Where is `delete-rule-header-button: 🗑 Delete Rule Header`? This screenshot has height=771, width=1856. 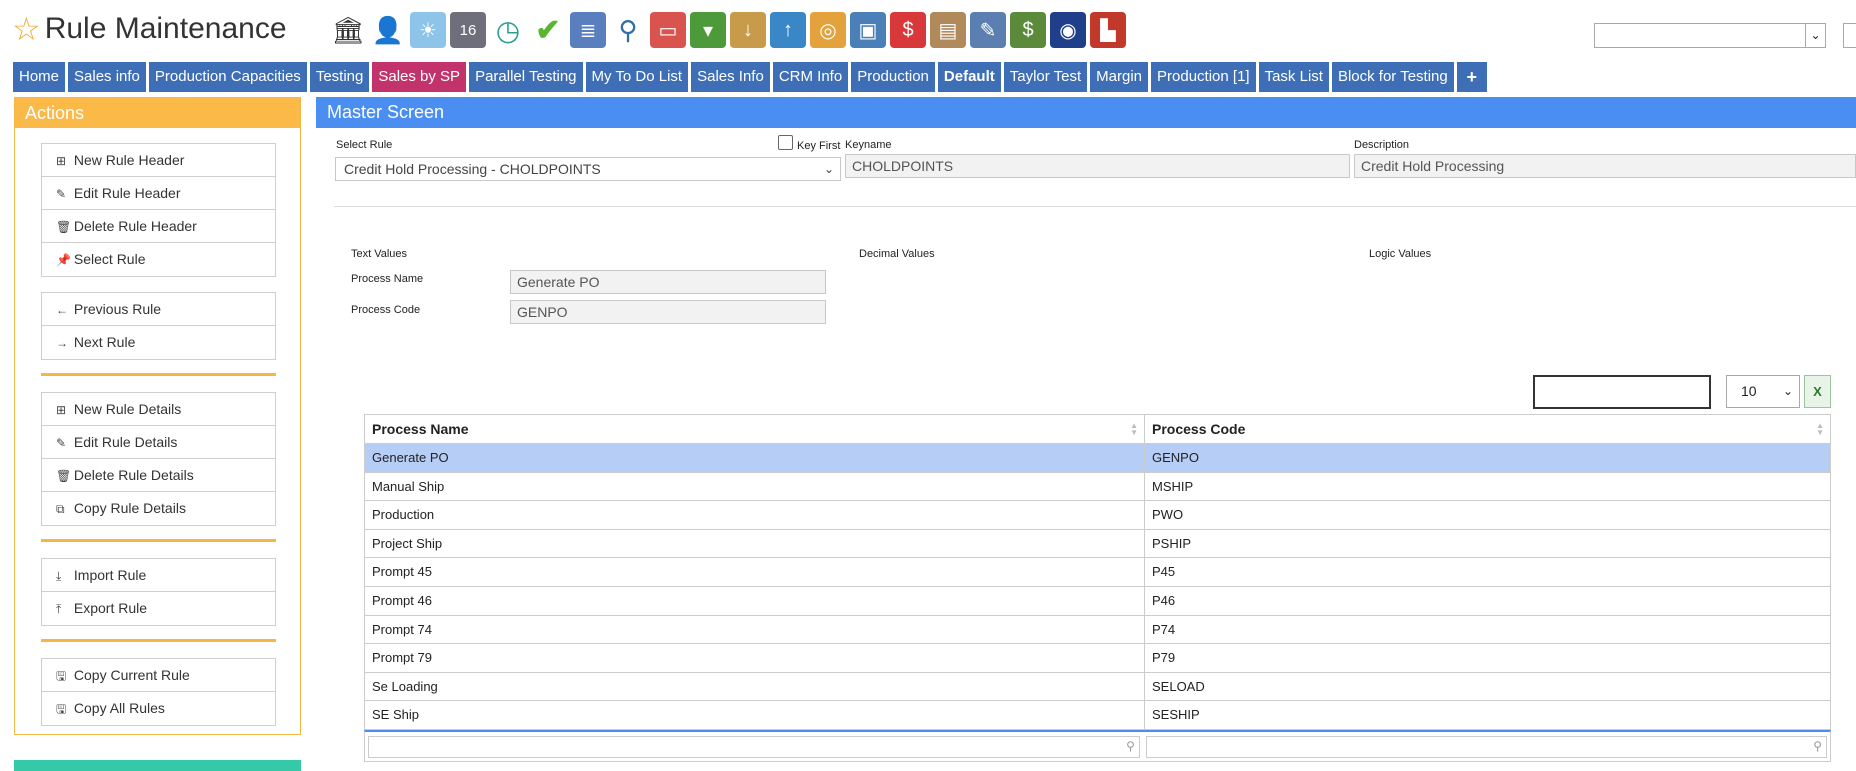
delete-rule-header-button: 🗑 Delete Rule Header is located at coordinates (158, 226).